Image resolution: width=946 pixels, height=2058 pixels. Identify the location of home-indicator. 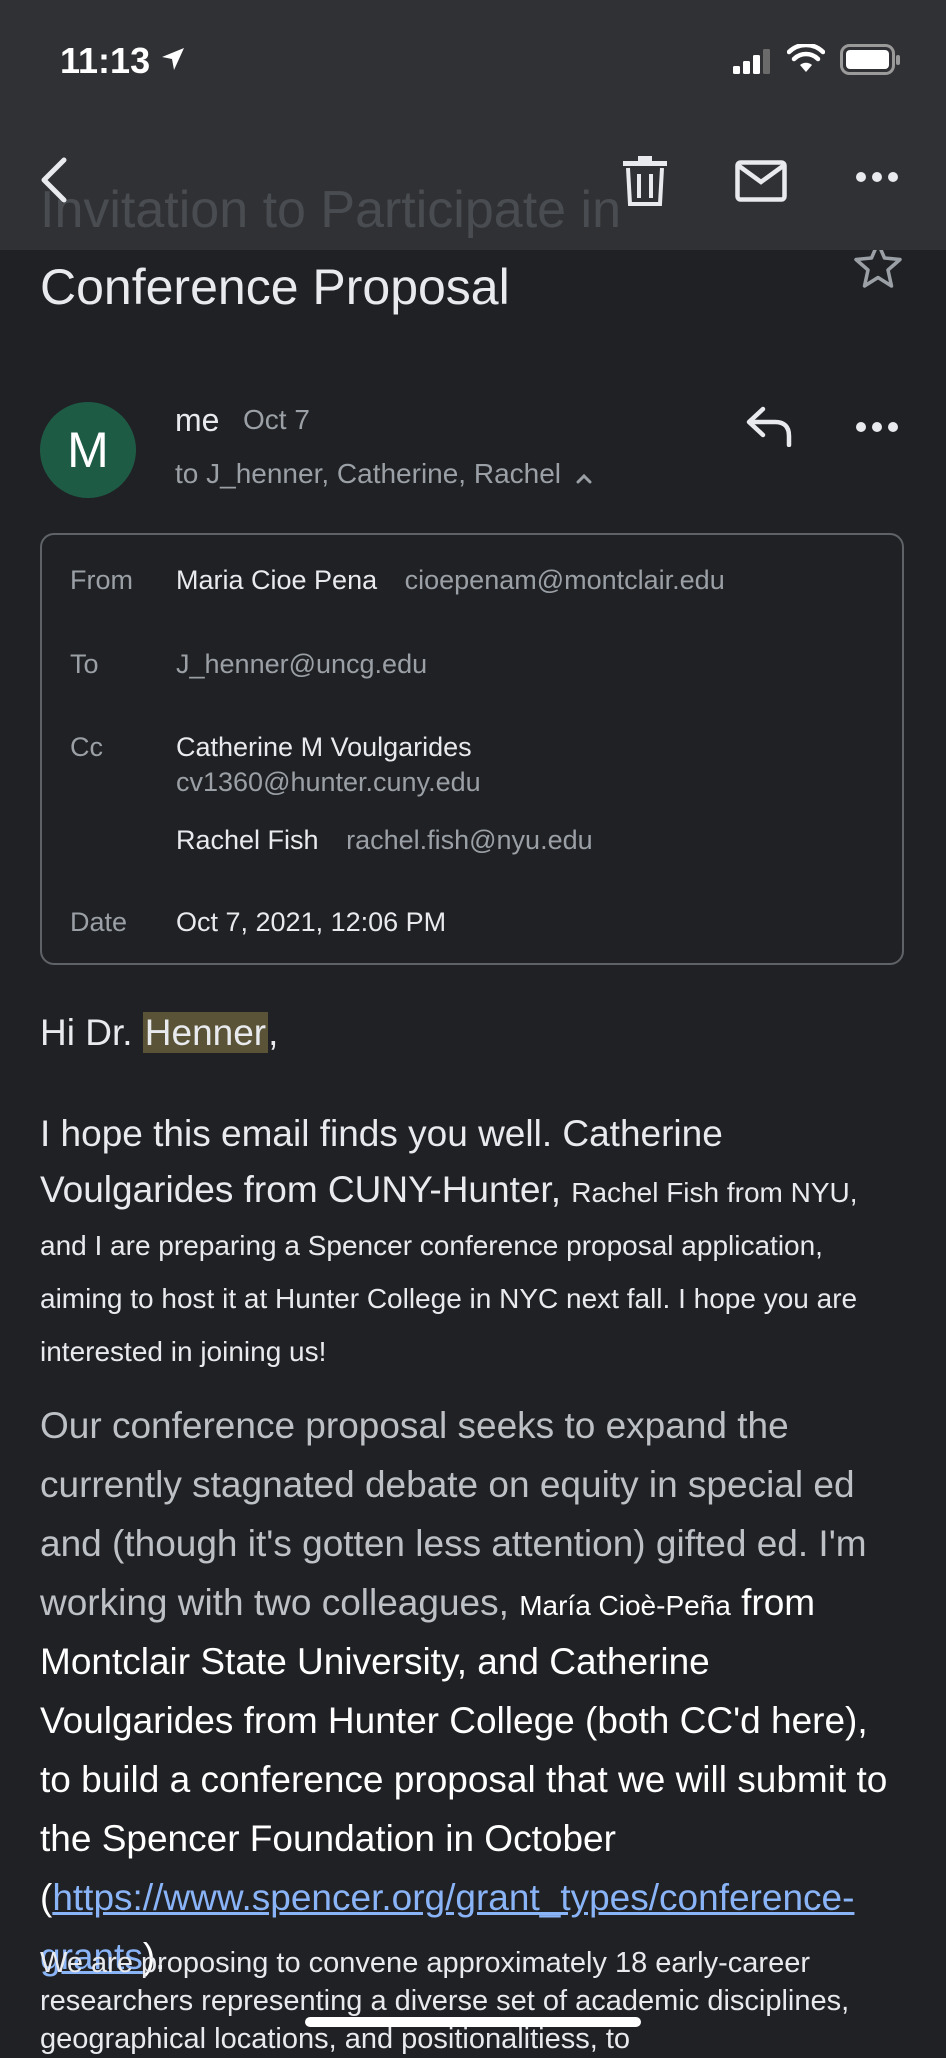
(473, 2022).